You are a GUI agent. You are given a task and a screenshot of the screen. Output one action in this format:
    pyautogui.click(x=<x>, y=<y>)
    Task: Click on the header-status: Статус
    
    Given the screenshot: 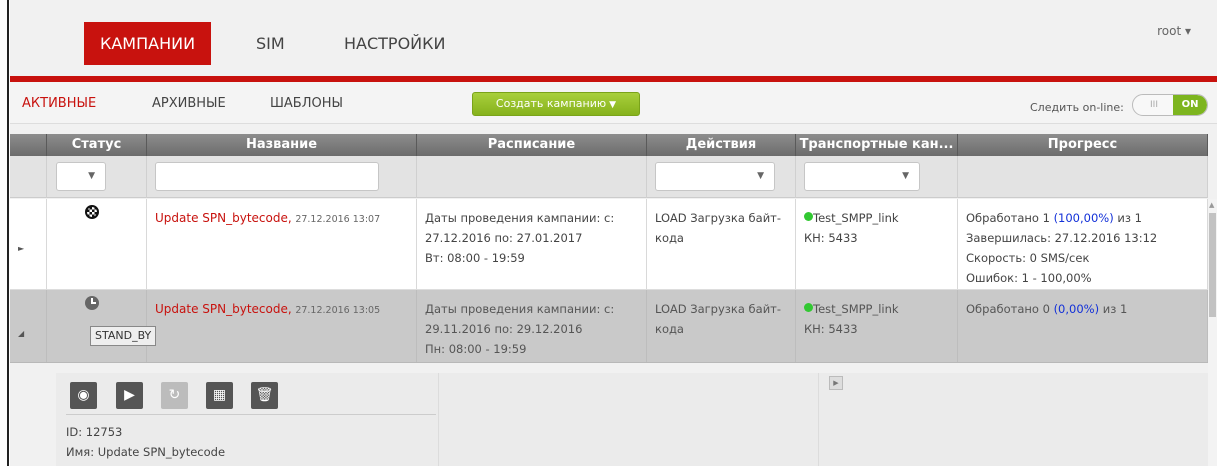 What is the action you would take?
    pyautogui.click(x=97, y=145)
    